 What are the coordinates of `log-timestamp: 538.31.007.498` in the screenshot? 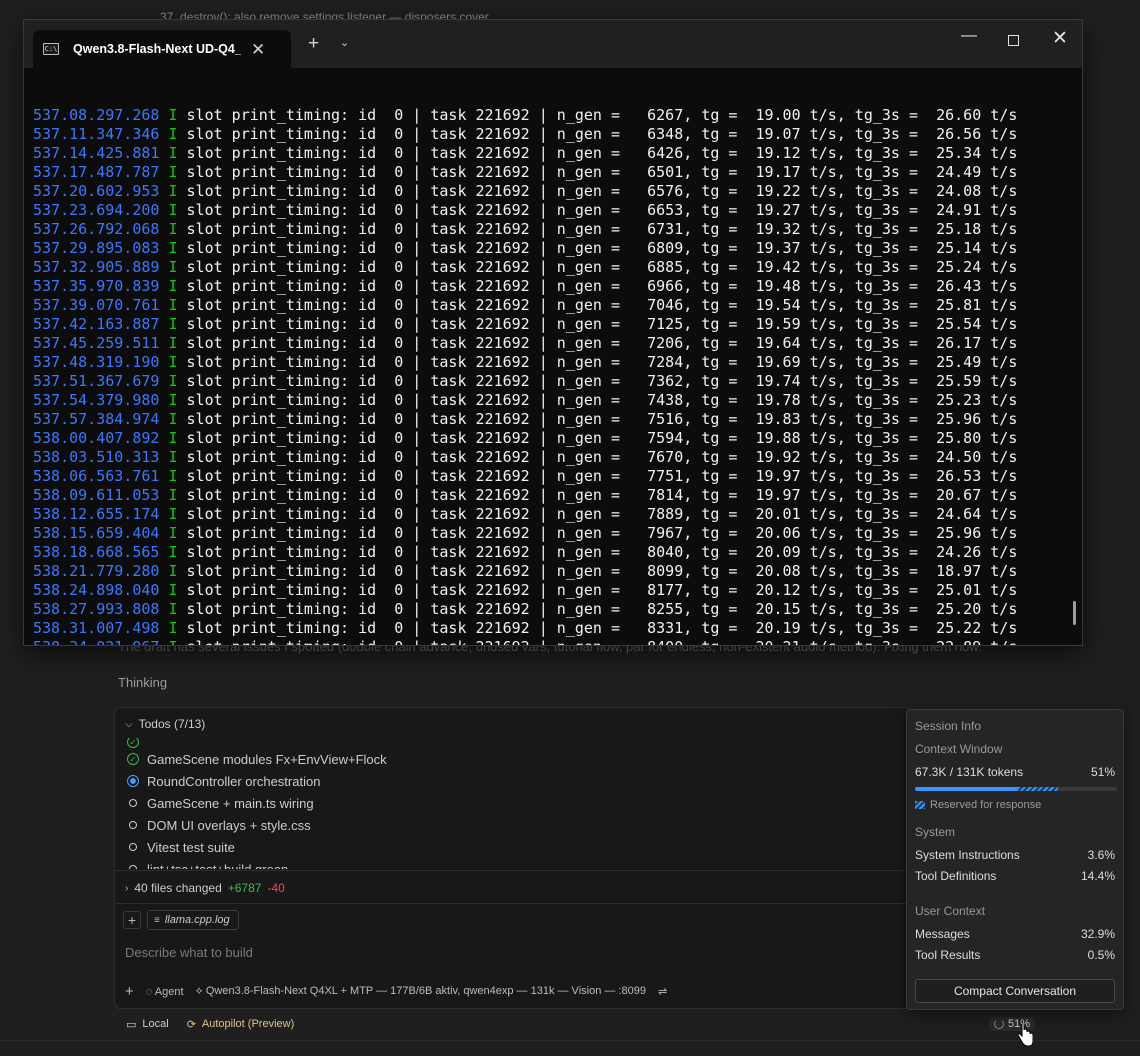 It's located at (96, 628).